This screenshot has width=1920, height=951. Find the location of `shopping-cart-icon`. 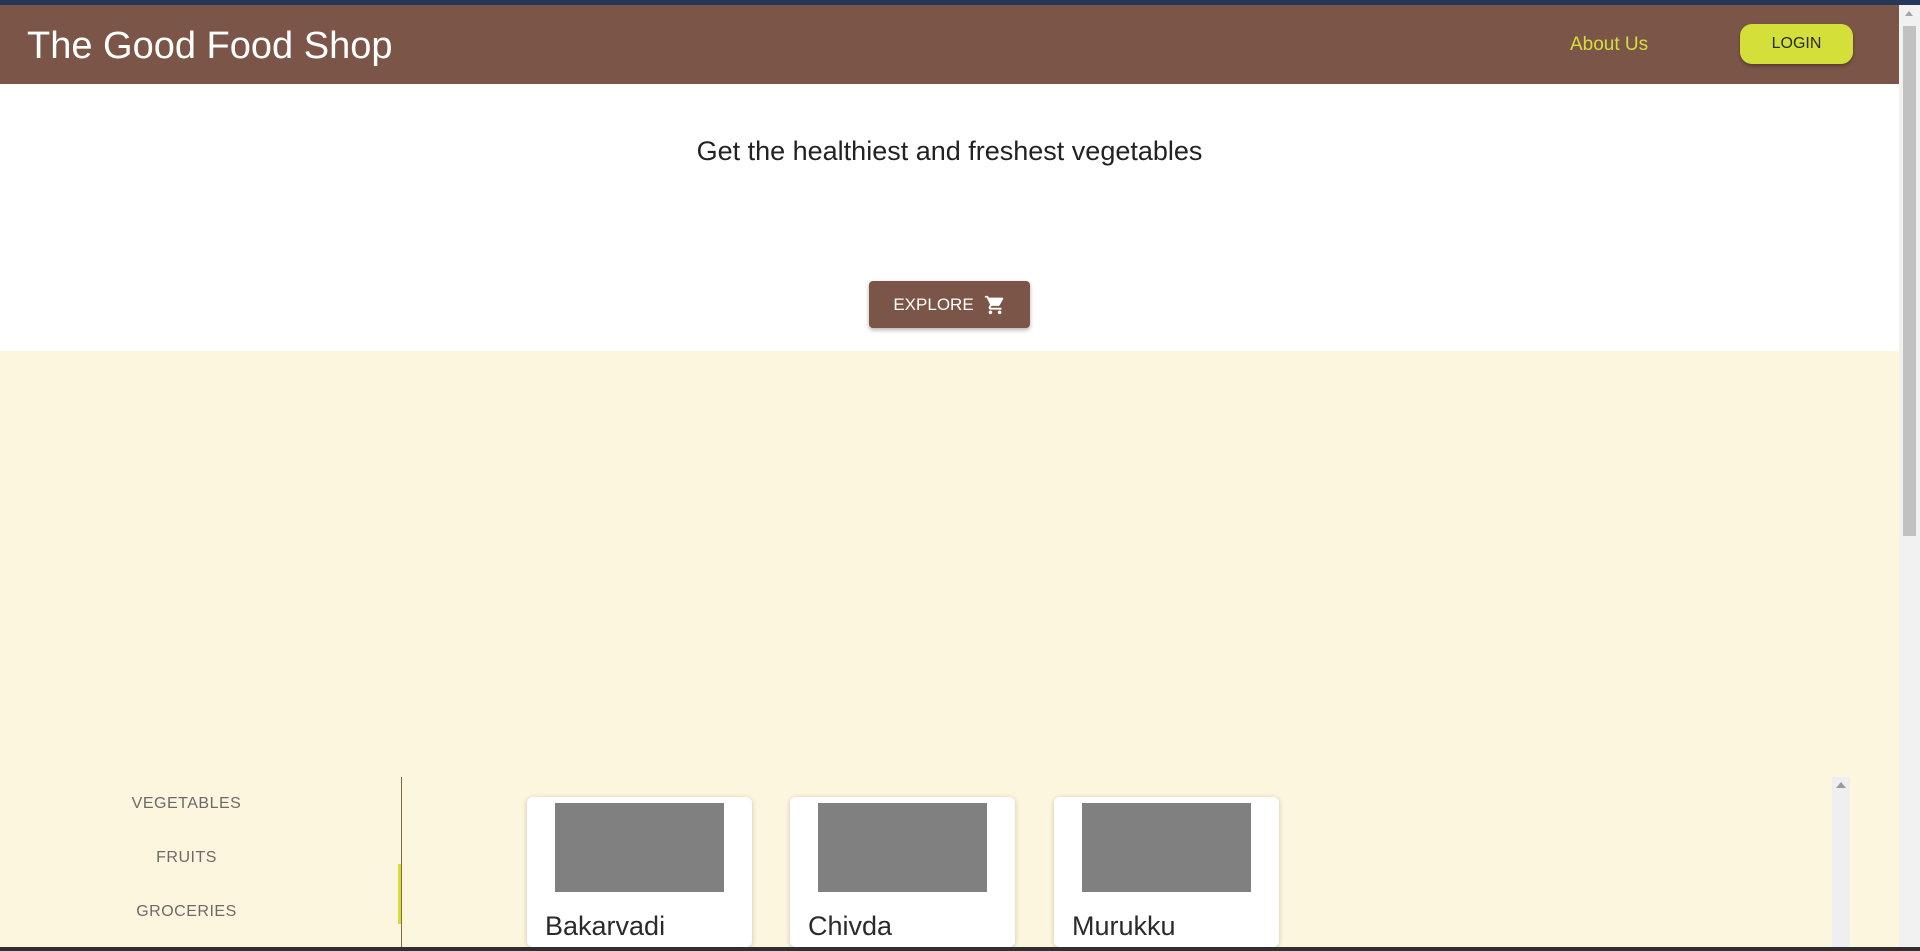

shopping-cart-icon is located at coordinates (993, 304).